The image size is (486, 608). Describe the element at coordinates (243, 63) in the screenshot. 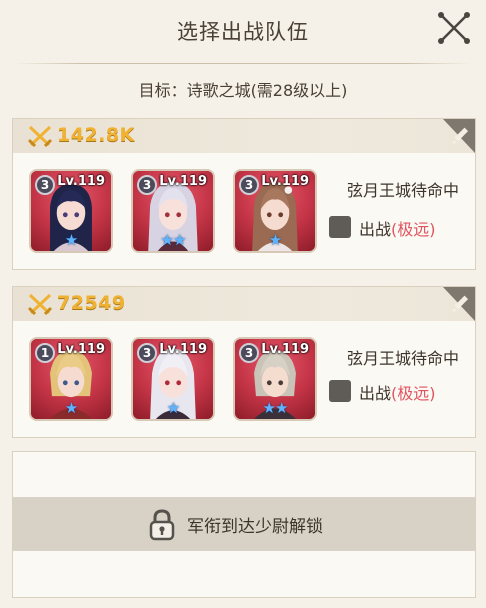

I see `title-divider` at that location.